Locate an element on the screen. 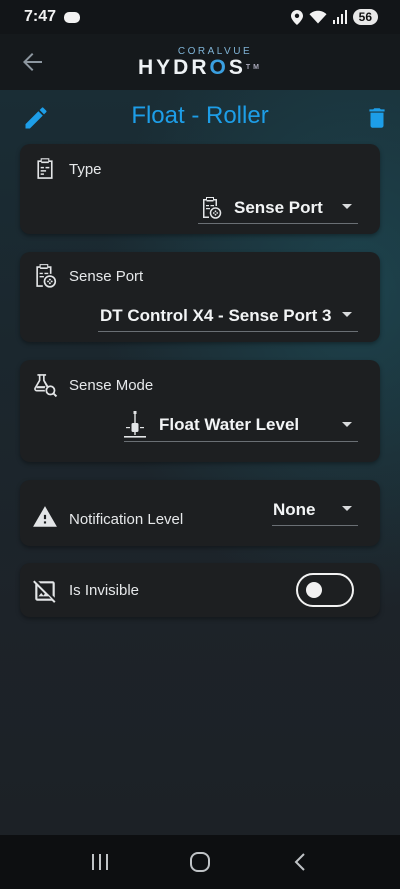 The height and width of the screenshot is (889, 400). back-chevron-icon is located at coordinates (299, 862).